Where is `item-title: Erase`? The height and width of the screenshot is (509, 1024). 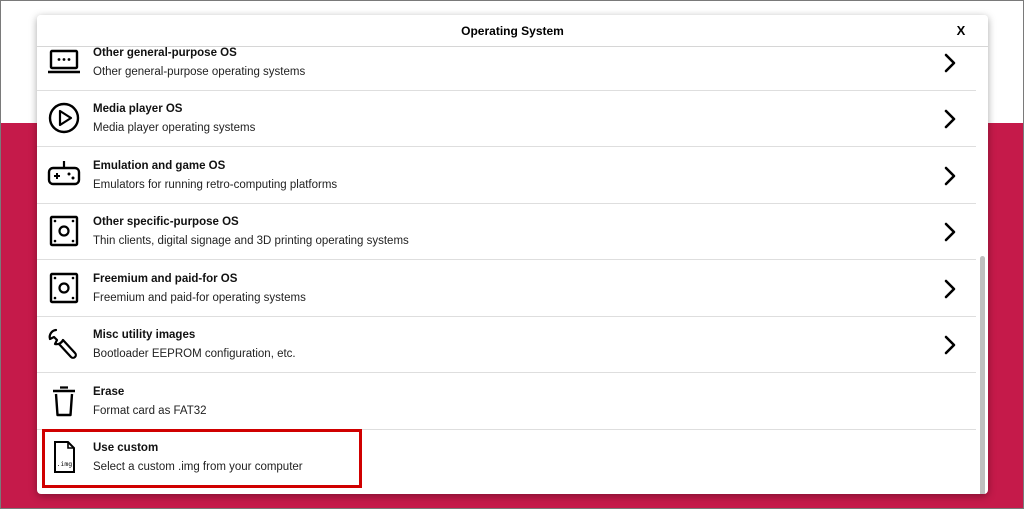 item-title: Erase is located at coordinates (109, 392).